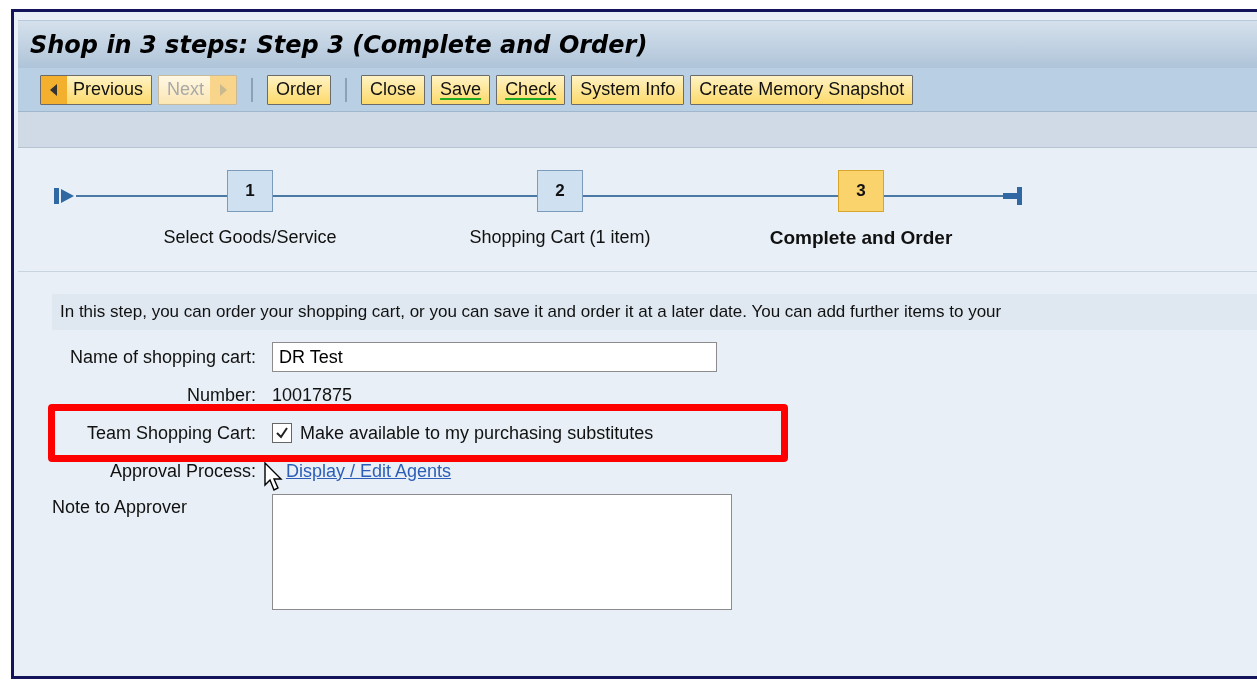 This screenshot has height=680, width=1257. Describe the element at coordinates (171, 433) in the screenshot. I see `field-label: Team Shopping Cart:` at that location.